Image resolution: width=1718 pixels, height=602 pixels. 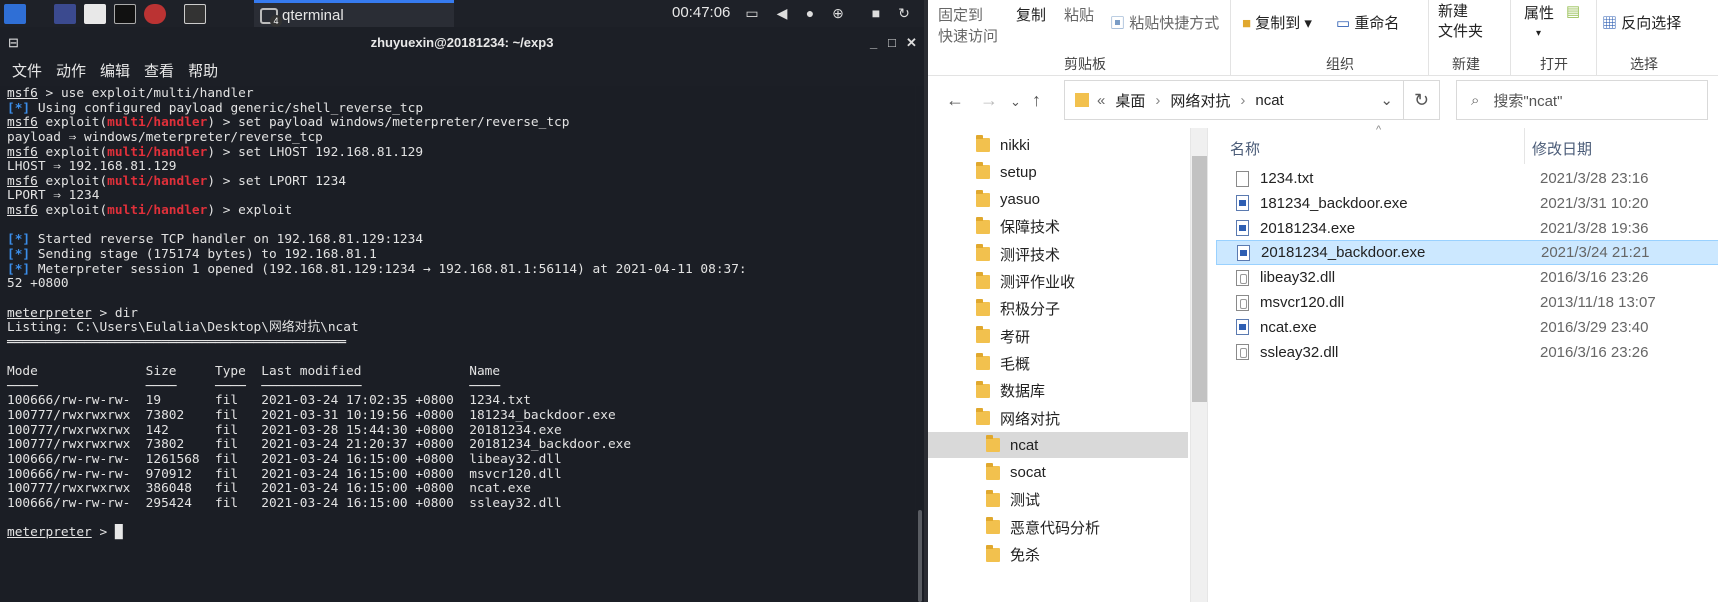 What do you see at coordinates (1582, 100) in the screenshot?
I see `search-input: ⌕ 搜索"ncat"` at bounding box center [1582, 100].